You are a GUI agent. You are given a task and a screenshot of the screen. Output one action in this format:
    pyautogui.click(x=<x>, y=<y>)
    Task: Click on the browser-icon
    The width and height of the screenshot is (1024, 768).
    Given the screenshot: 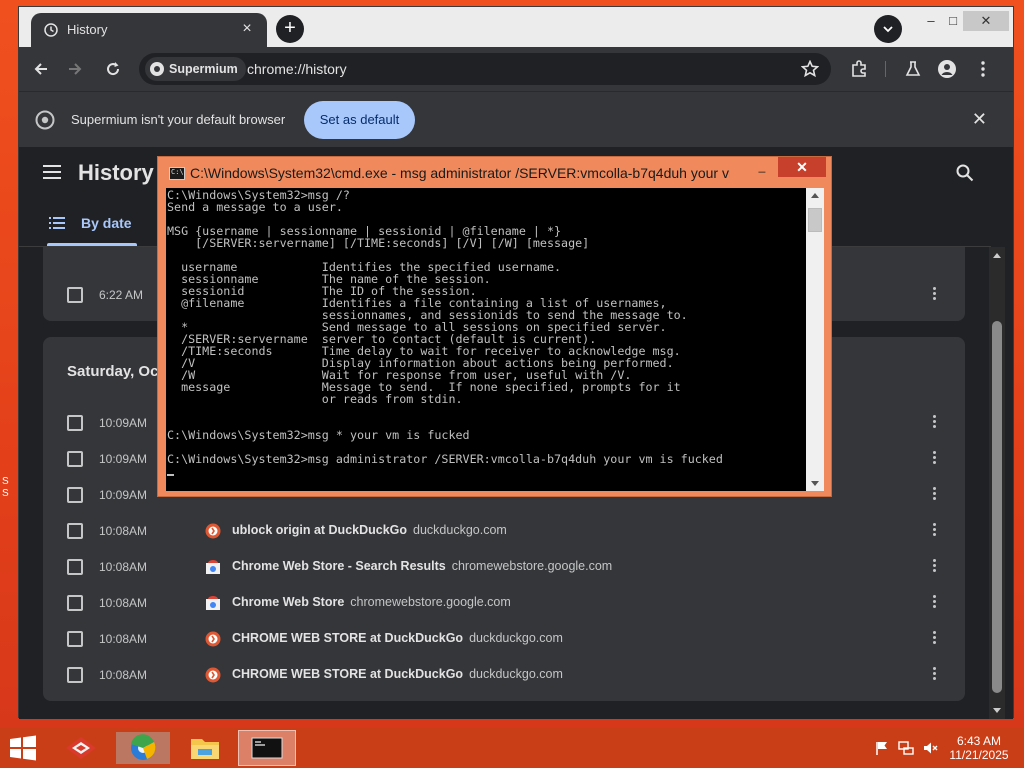 What is the action you would take?
    pyautogui.click(x=143, y=748)
    